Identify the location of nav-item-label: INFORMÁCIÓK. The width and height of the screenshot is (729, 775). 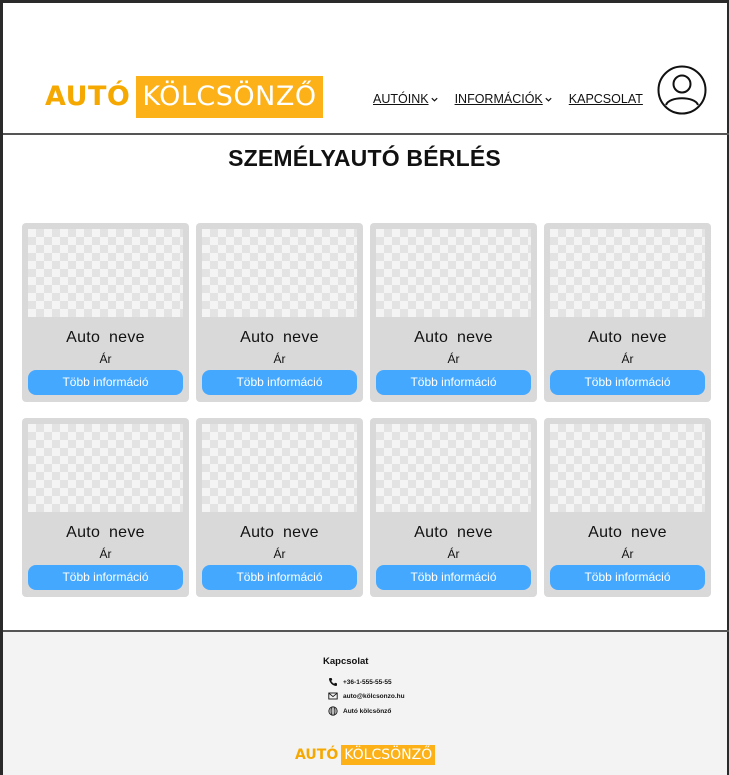
(498, 99).